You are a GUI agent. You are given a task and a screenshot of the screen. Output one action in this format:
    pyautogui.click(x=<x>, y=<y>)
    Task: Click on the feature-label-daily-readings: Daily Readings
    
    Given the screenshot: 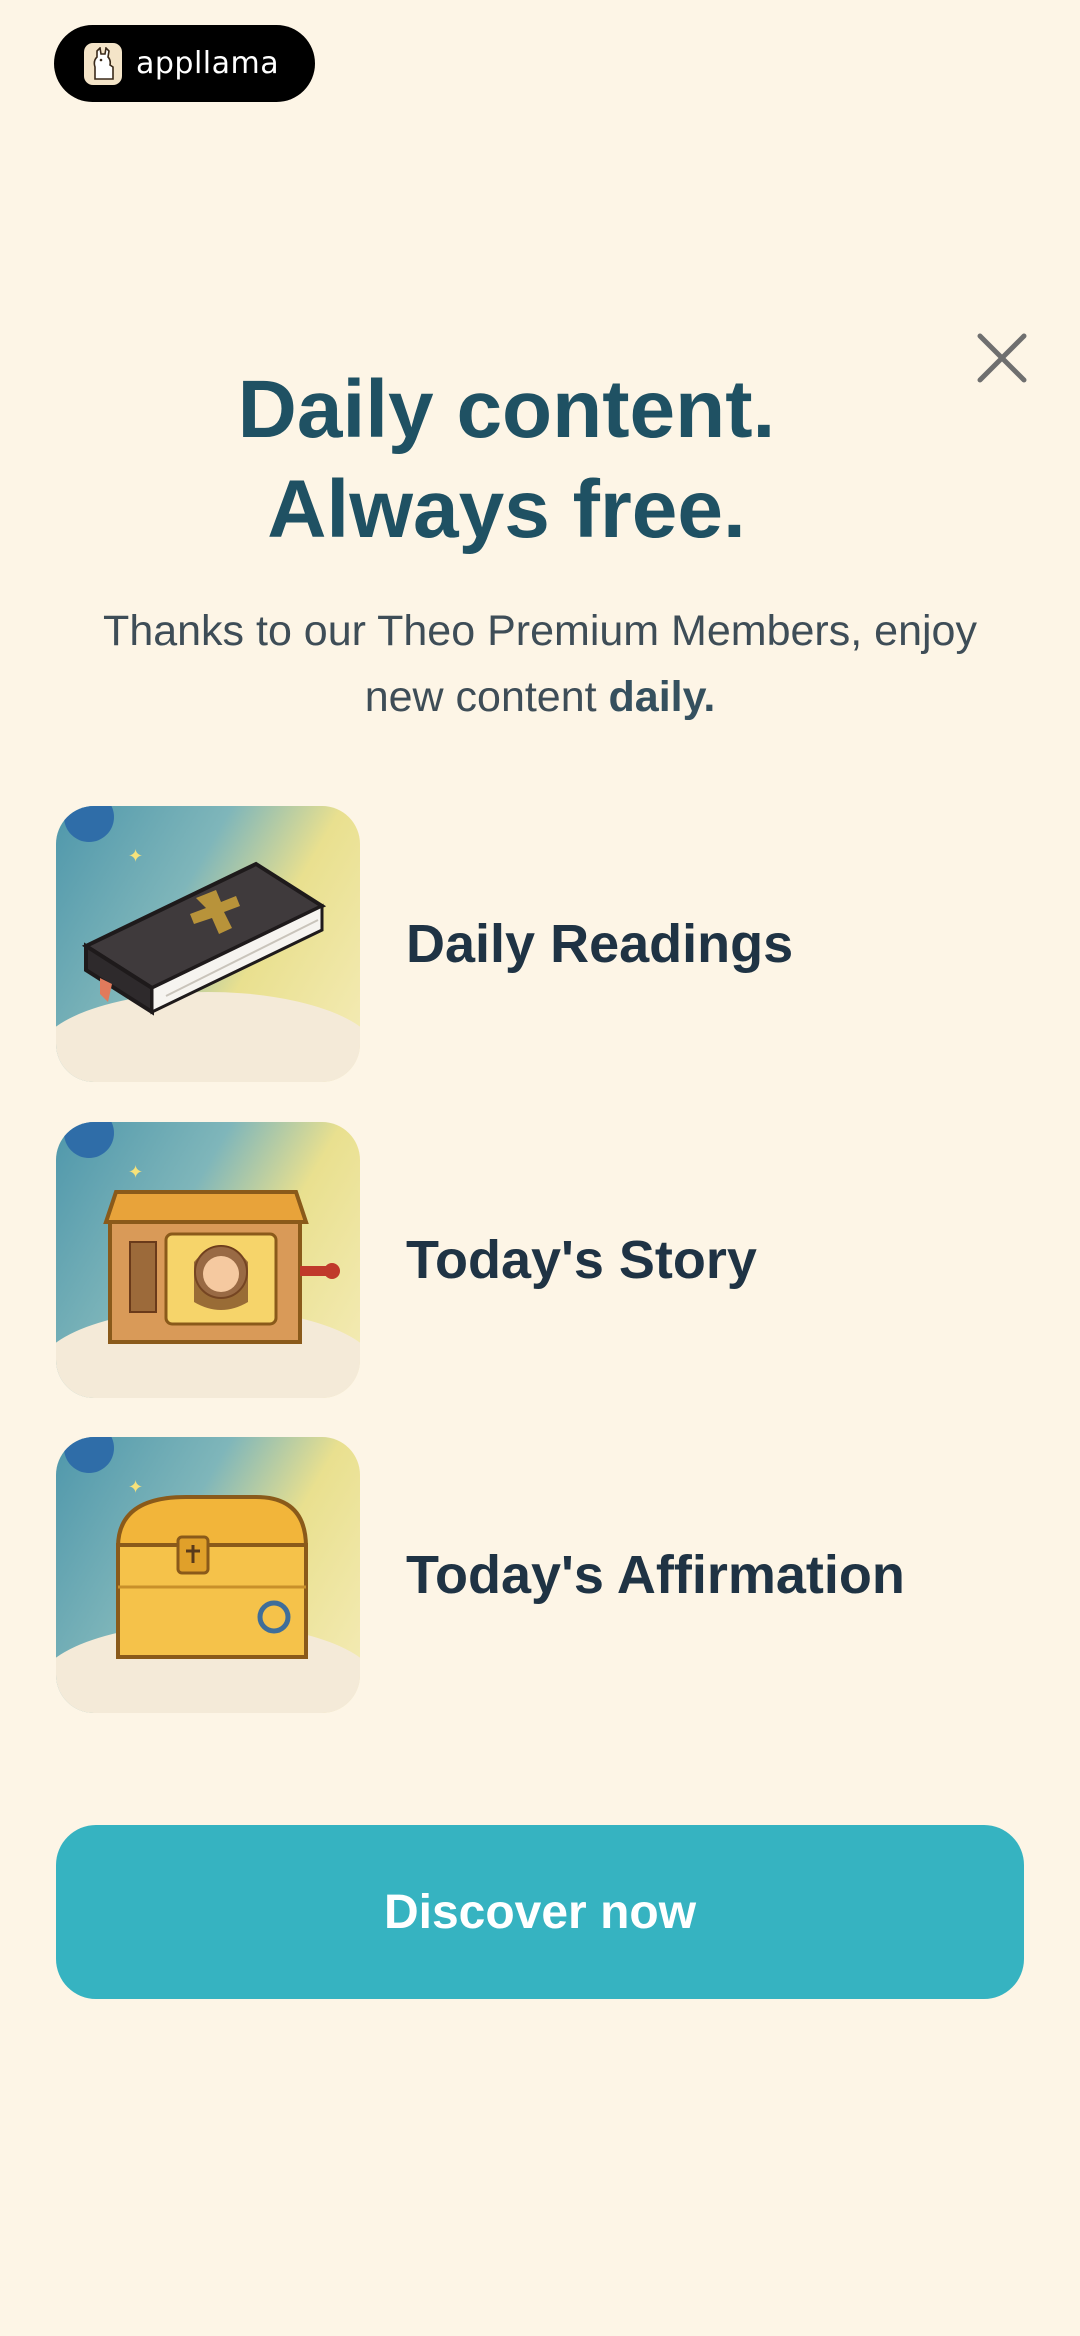 What is the action you would take?
    pyautogui.click(x=600, y=944)
    